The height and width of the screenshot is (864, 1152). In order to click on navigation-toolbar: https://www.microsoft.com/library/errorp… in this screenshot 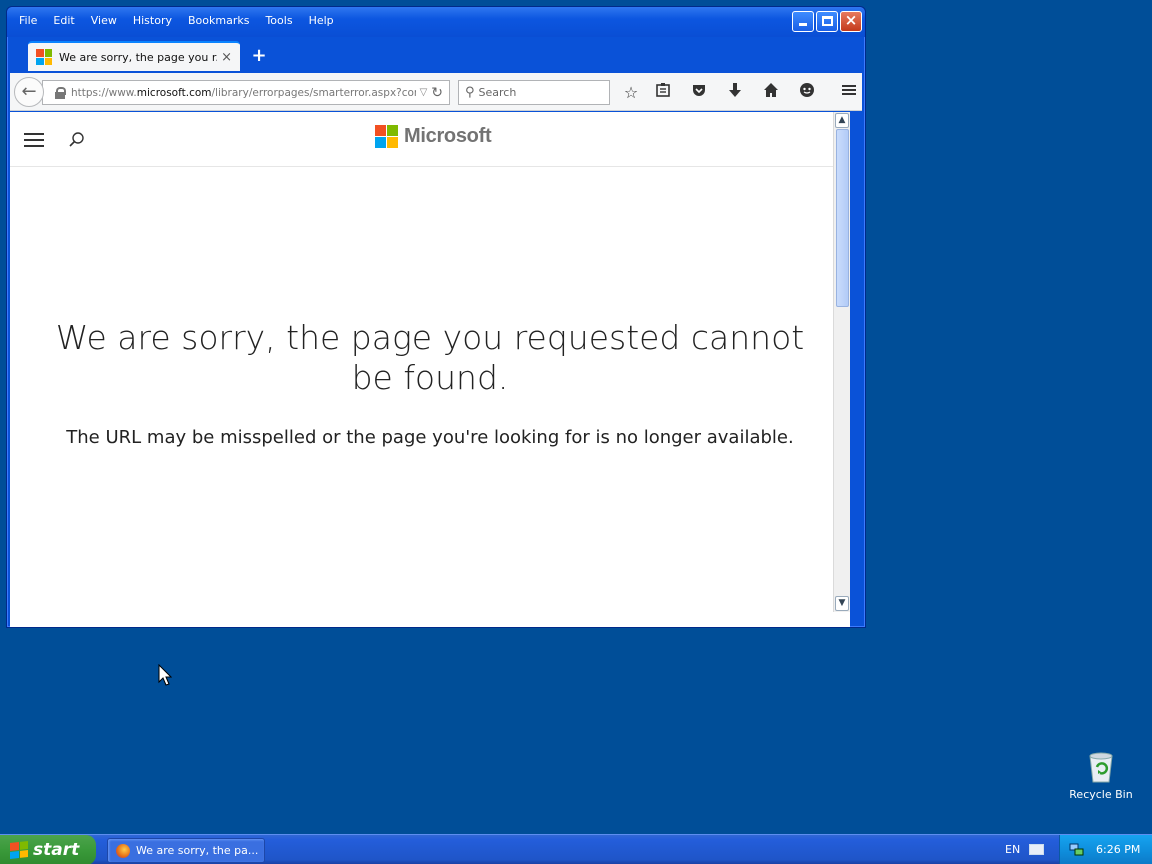, I will do `click(436, 92)`.